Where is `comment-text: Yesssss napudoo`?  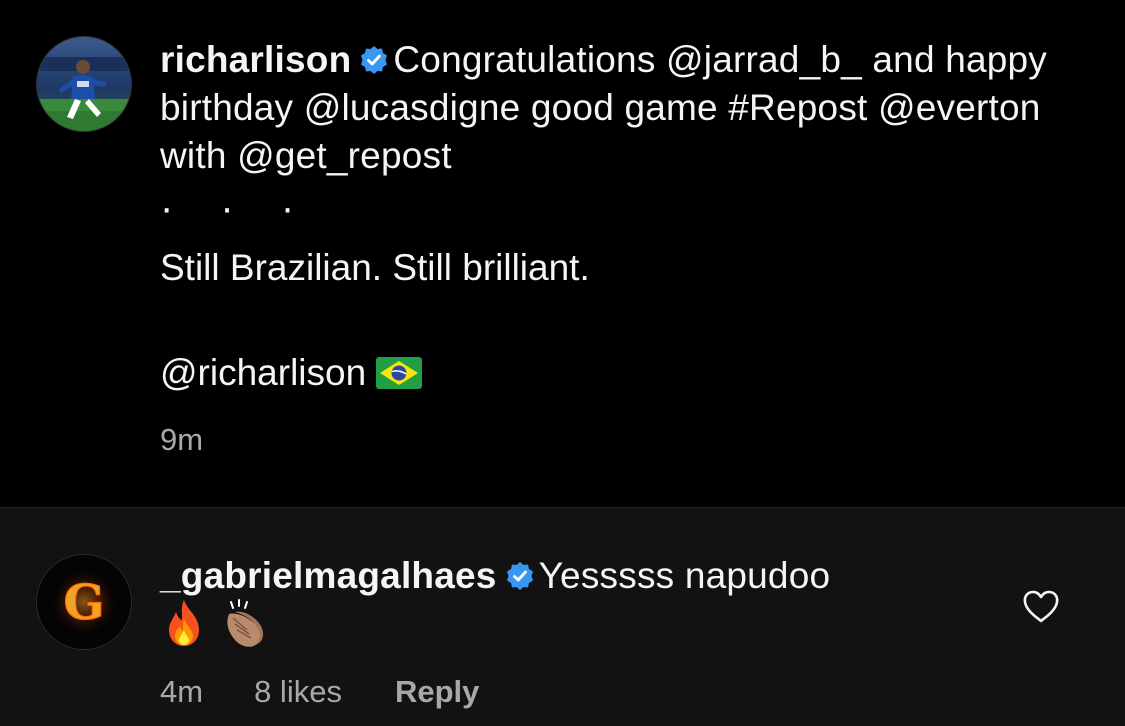
comment-text: Yesssss napudoo is located at coordinates (684, 575).